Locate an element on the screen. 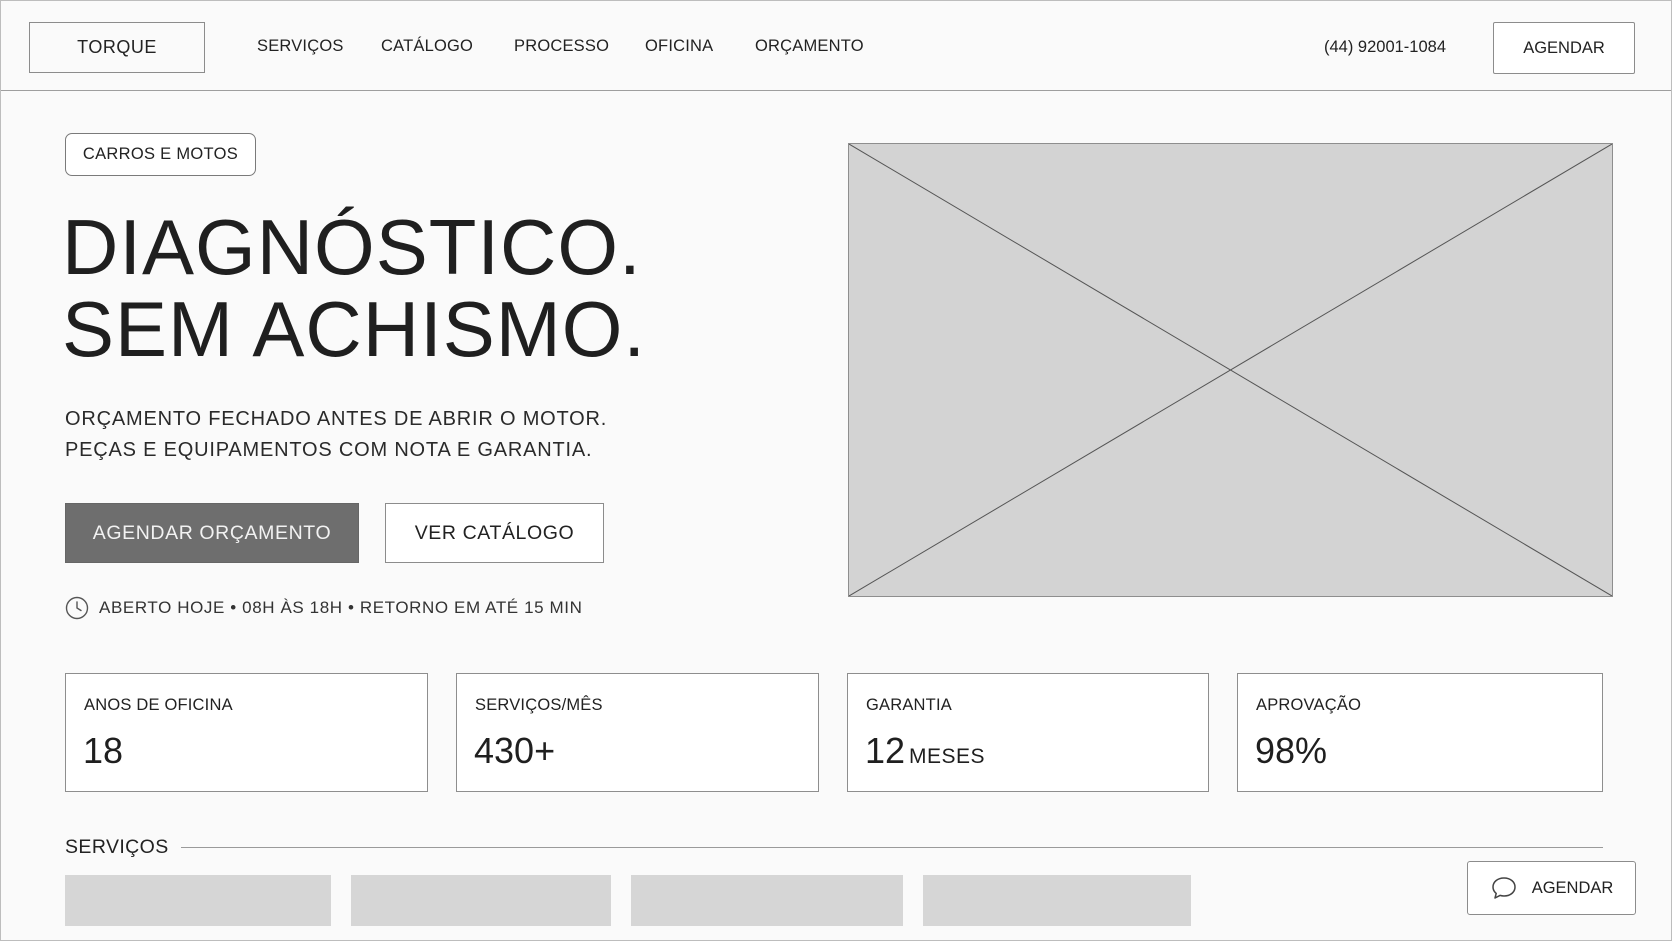 Image resolution: width=1672 pixels, height=941 pixels. stat-unit: MESES is located at coordinates (947, 756).